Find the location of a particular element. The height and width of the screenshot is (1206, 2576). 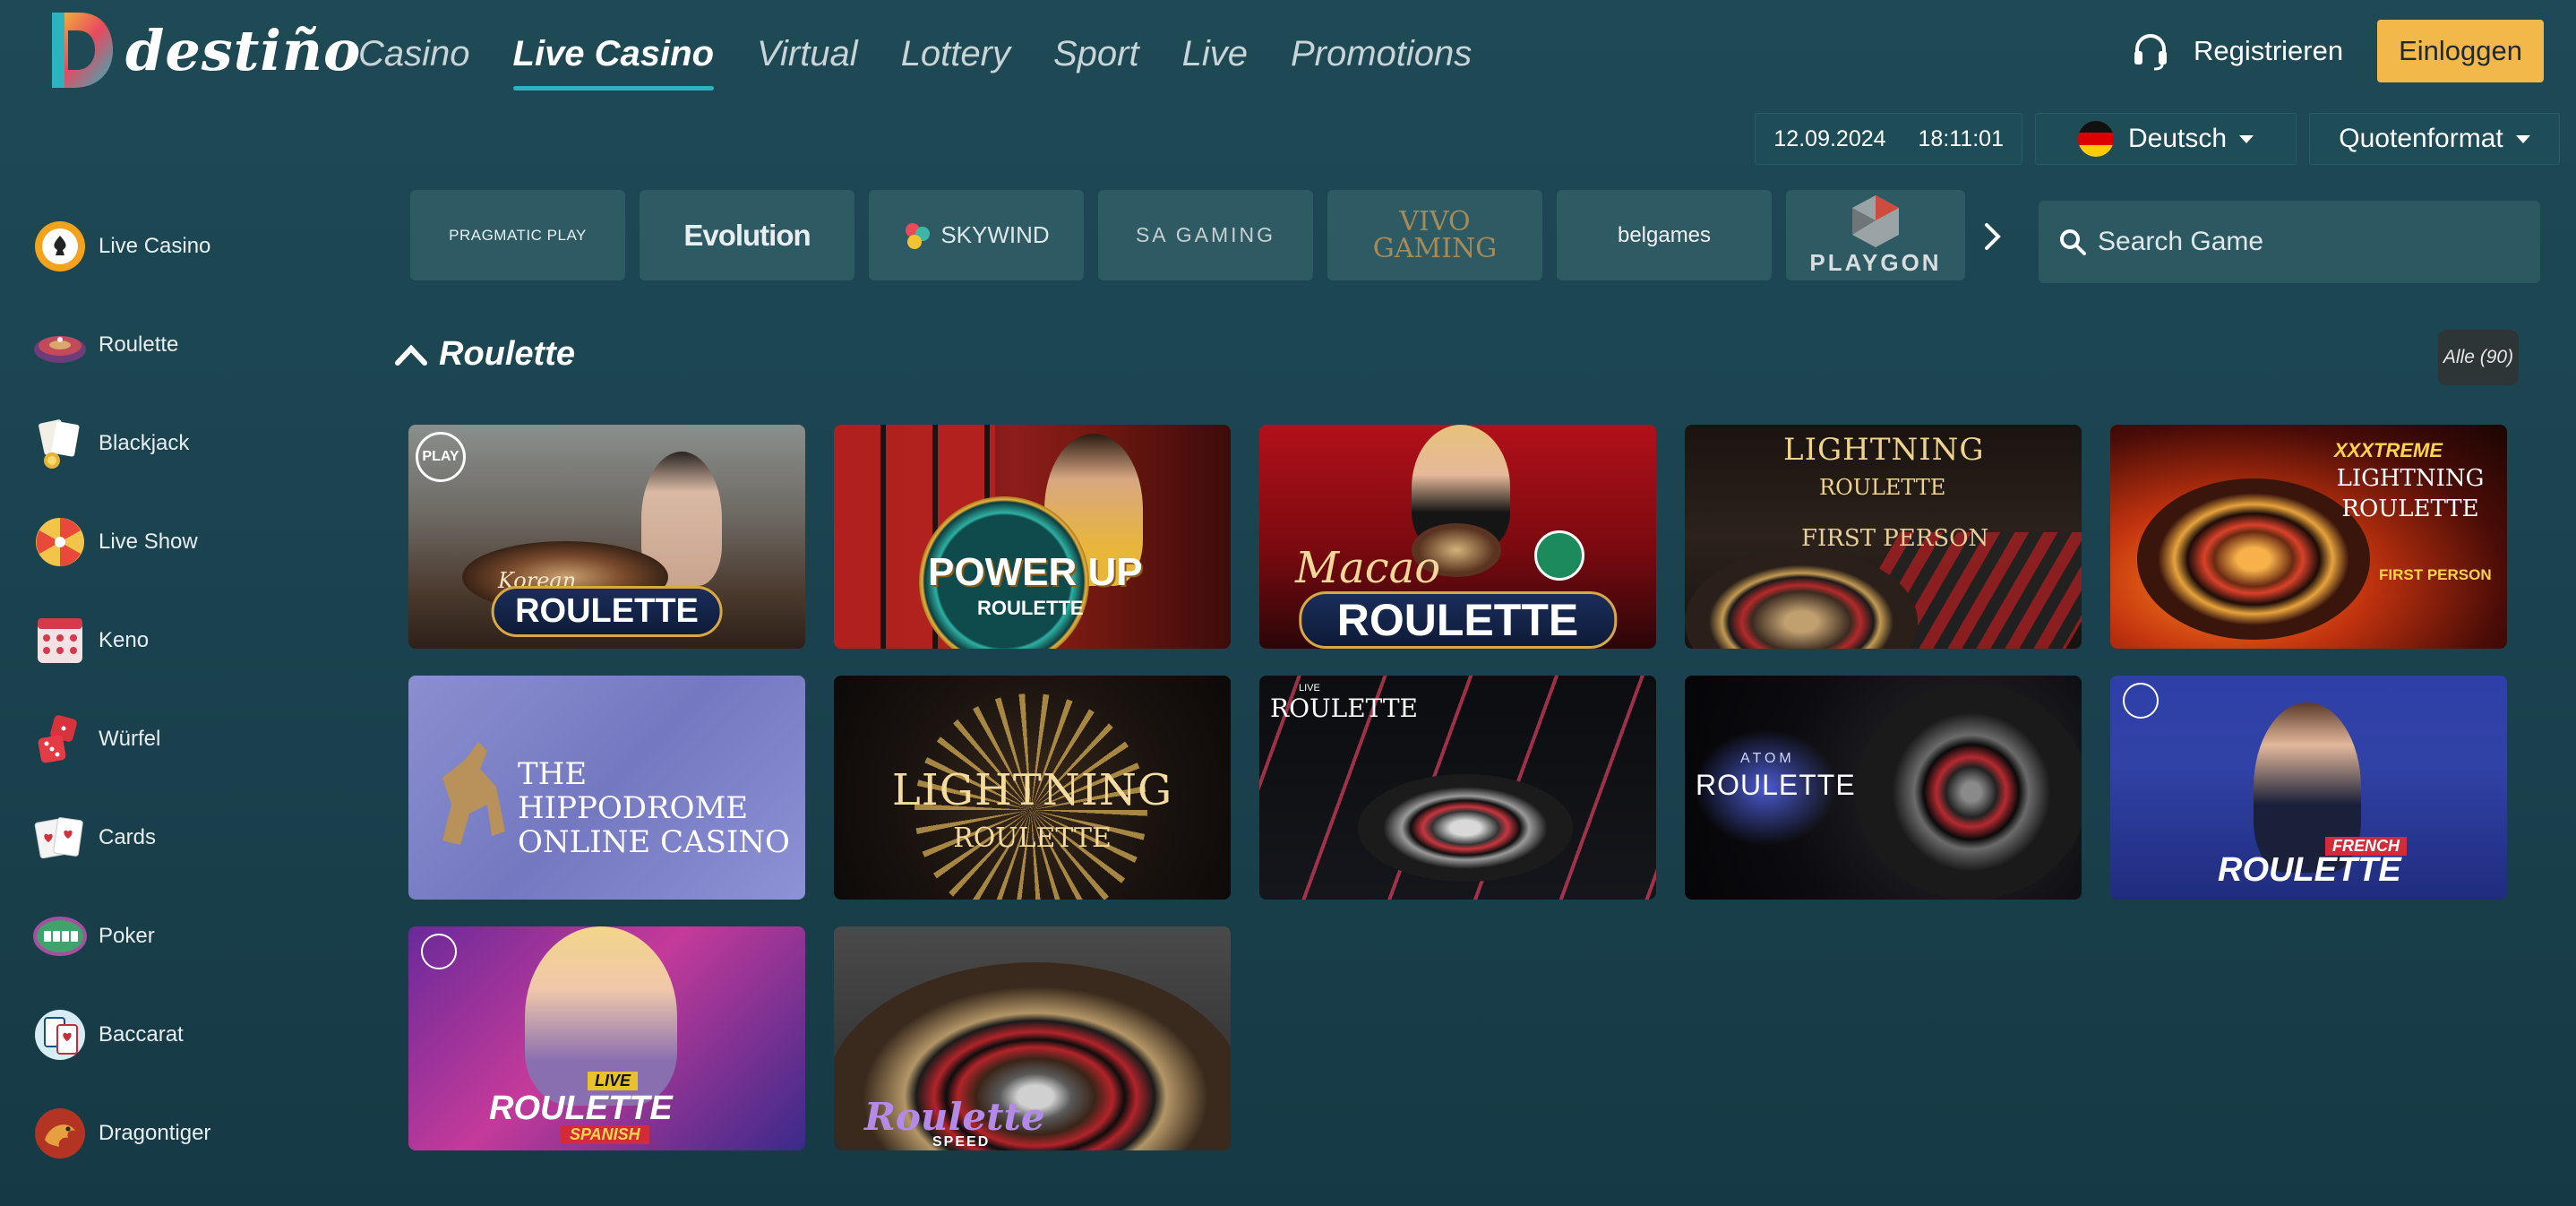

game-title: ROULETTE is located at coordinates (607, 611).